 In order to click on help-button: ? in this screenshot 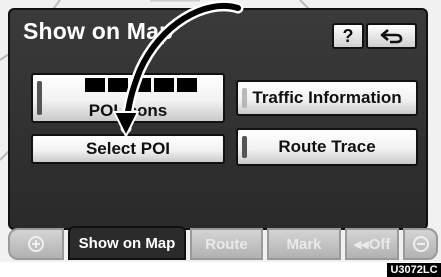, I will do `click(348, 36)`.